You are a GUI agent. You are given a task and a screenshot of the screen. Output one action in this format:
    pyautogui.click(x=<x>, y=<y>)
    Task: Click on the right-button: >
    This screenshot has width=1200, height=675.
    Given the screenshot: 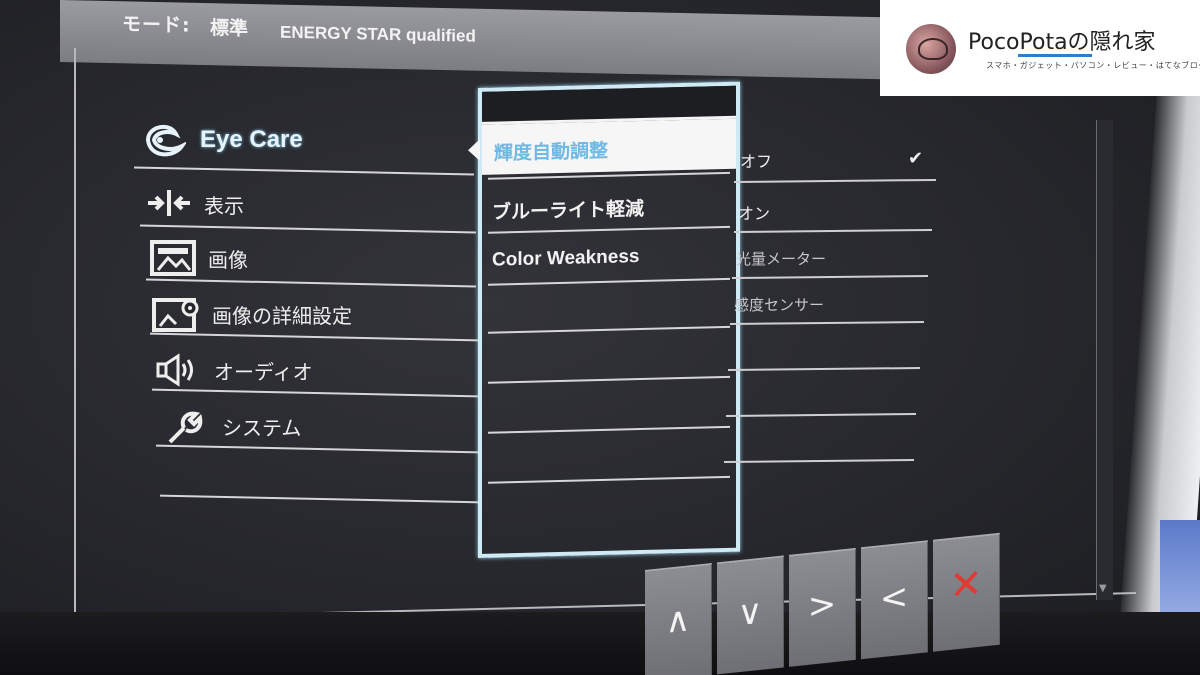 What is the action you would take?
    pyautogui.click(x=822, y=607)
    